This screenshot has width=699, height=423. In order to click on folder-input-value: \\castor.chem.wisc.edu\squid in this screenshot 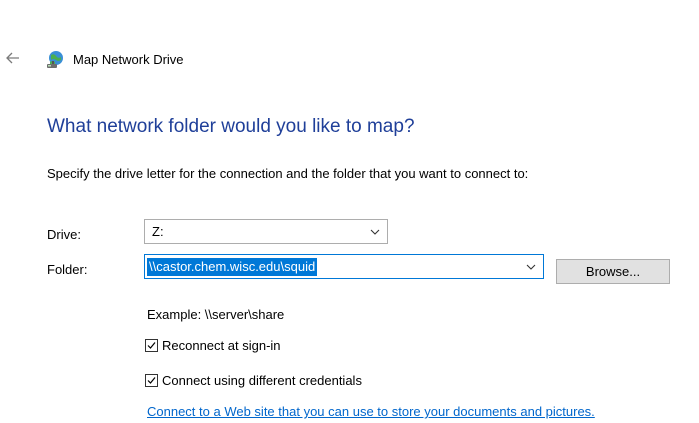, I will do `click(232, 266)`.